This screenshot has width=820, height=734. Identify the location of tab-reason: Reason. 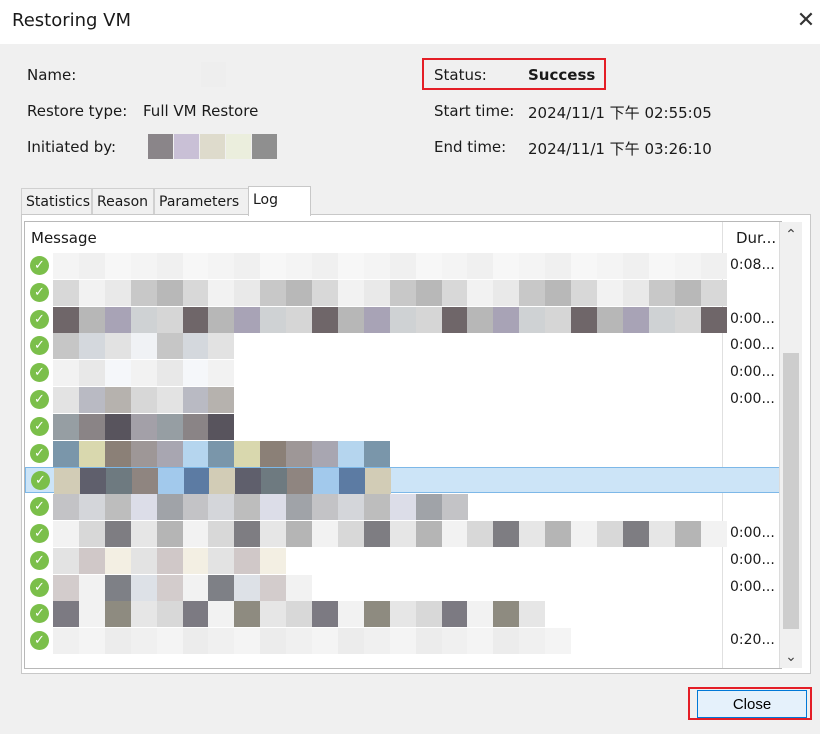
(123, 201).